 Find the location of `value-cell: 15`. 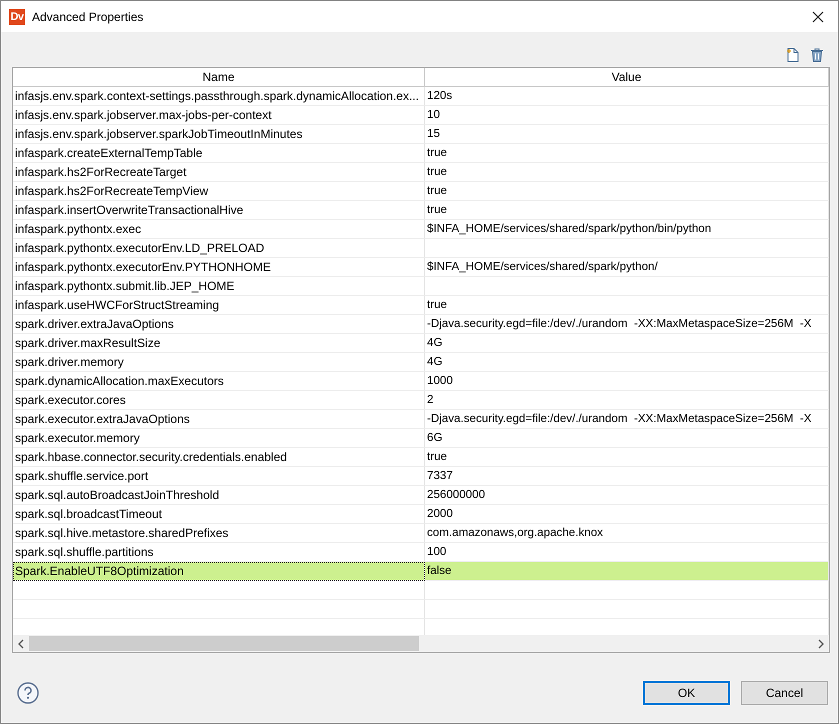

value-cell: 15 is located at coordinates (627, 134).